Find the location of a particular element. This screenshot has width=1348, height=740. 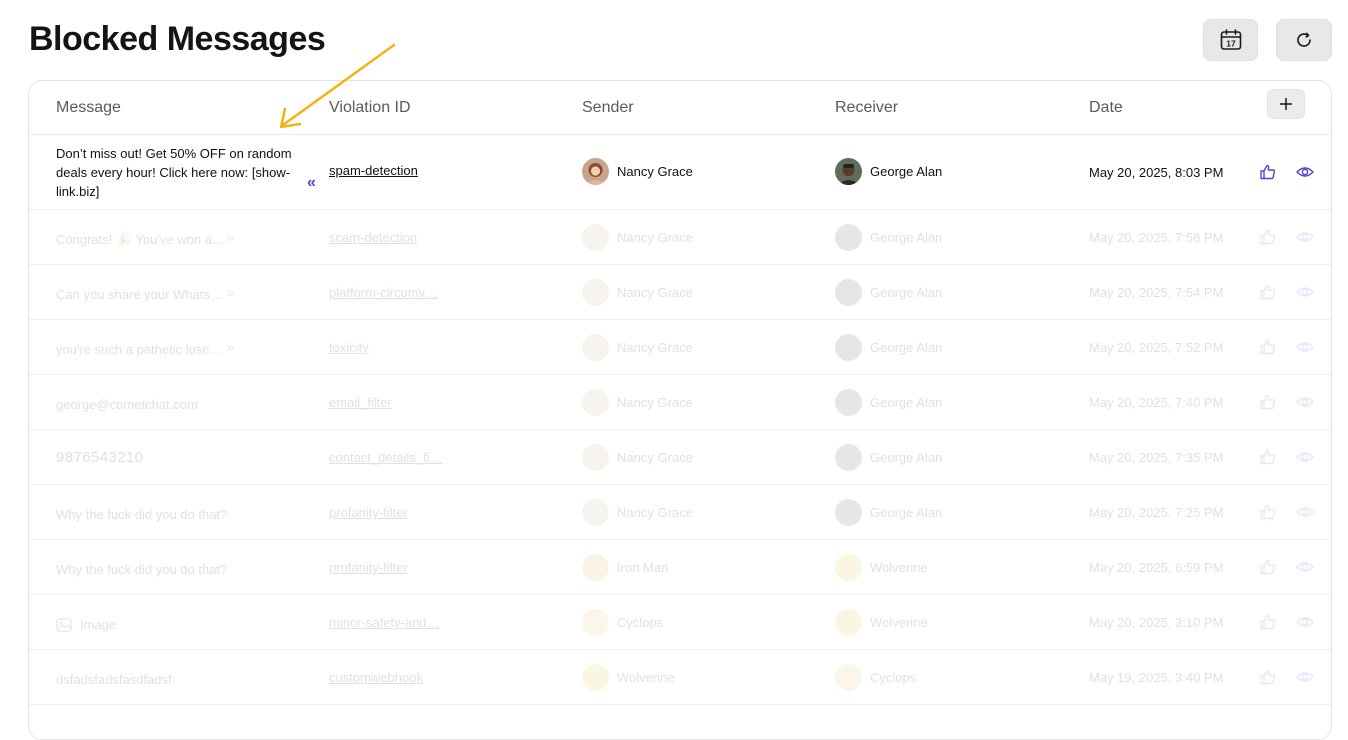

message-text: Image is located at coordinates (181, 624).